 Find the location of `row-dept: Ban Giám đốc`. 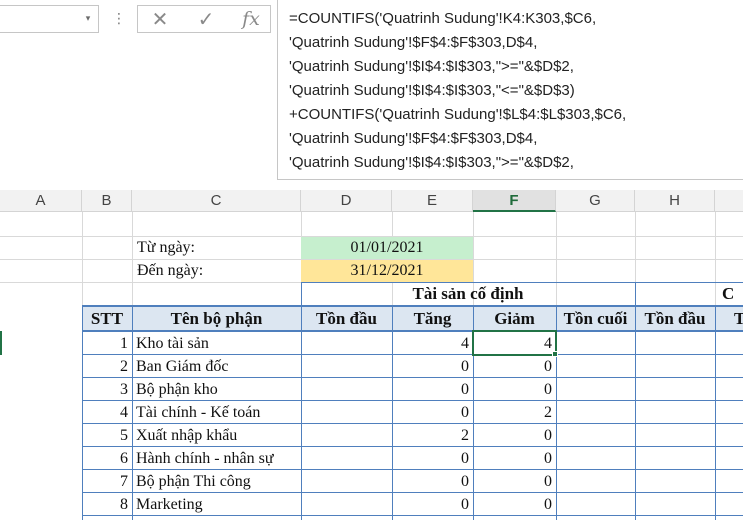

row-dept: Ban Giám đốc is located at coordinates (219, 367).